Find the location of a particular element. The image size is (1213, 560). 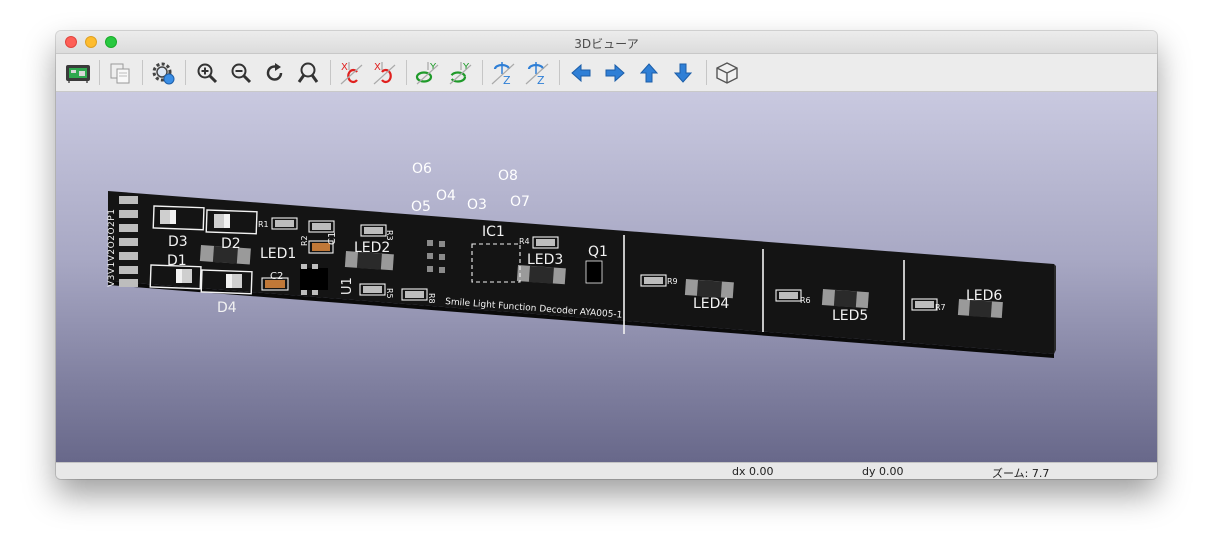

settings-button is located at coordinates (163, 73).